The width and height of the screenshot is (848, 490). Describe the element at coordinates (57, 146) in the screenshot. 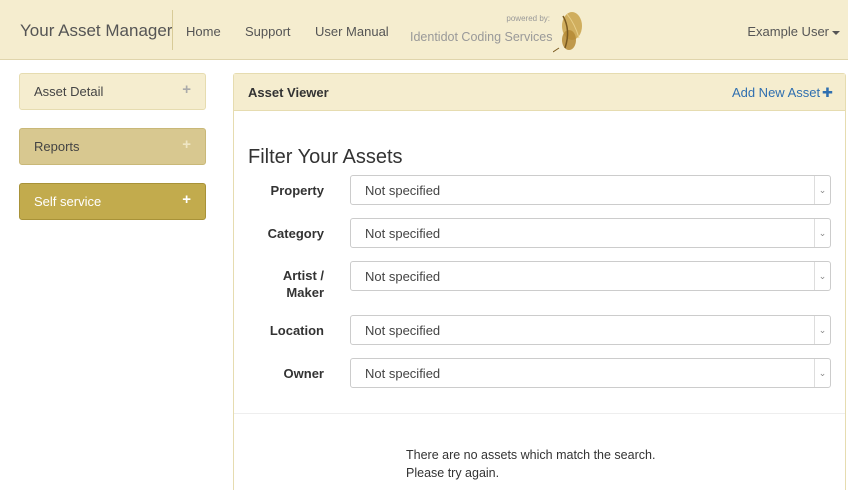

I see `sidebar-item-label: Reports` at that location.